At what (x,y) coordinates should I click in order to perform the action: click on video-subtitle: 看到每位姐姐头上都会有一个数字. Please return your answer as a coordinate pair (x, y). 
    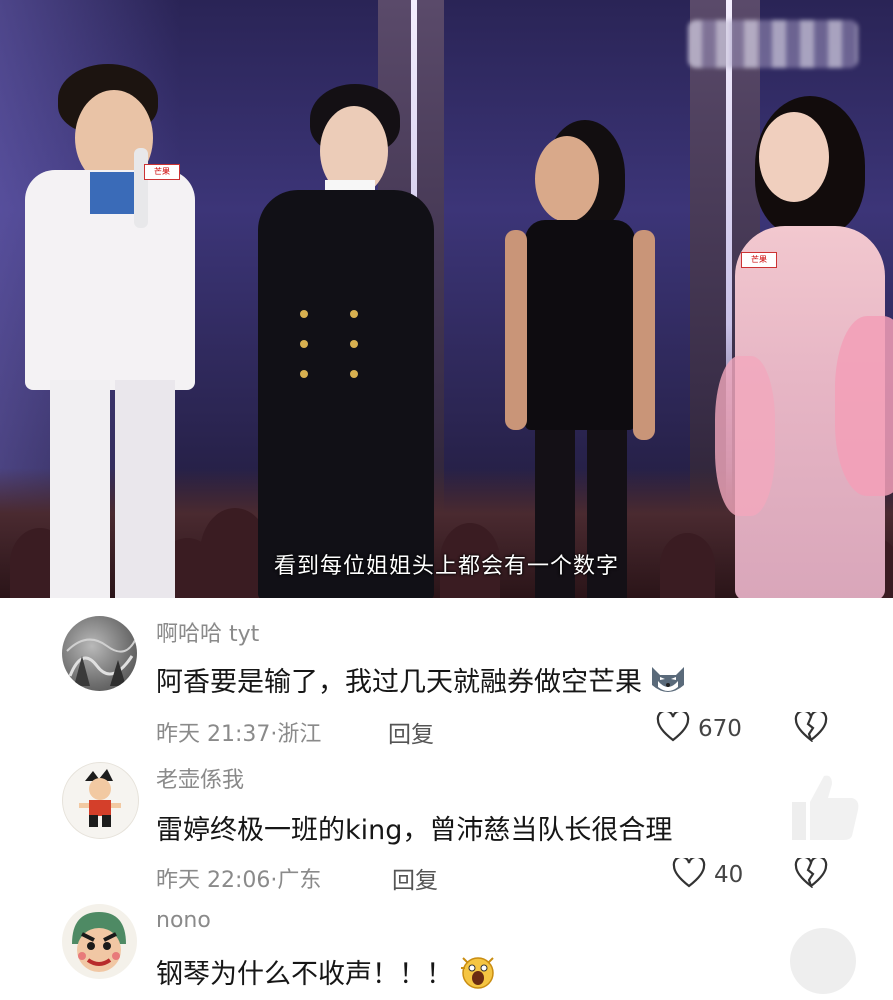
    Looking at the image, I should click on (446, 566).